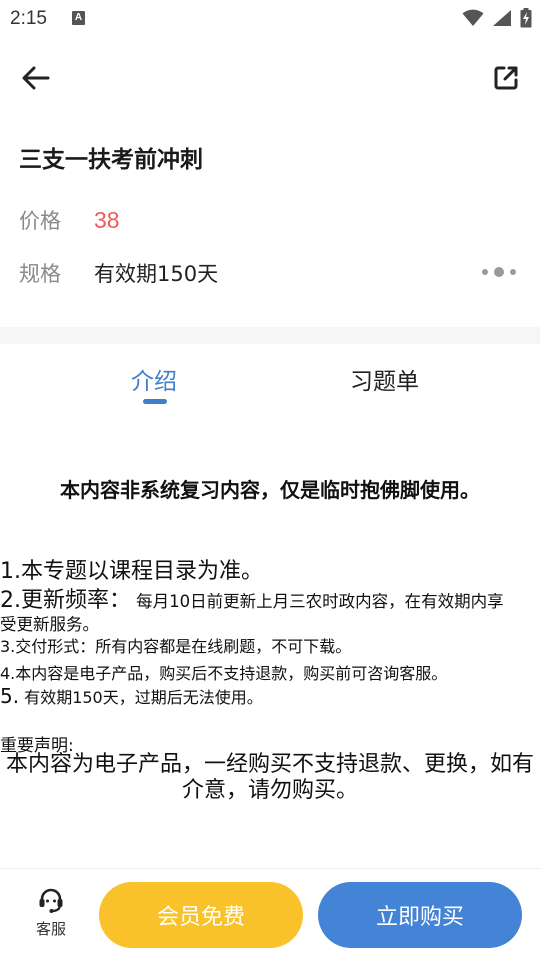 Image resolution: width=540 pixels, height=960 pixels. Describe the element at coordinates (384, 379) in the screenshot. I see `tab-exercise-list: 习题单` at that location.